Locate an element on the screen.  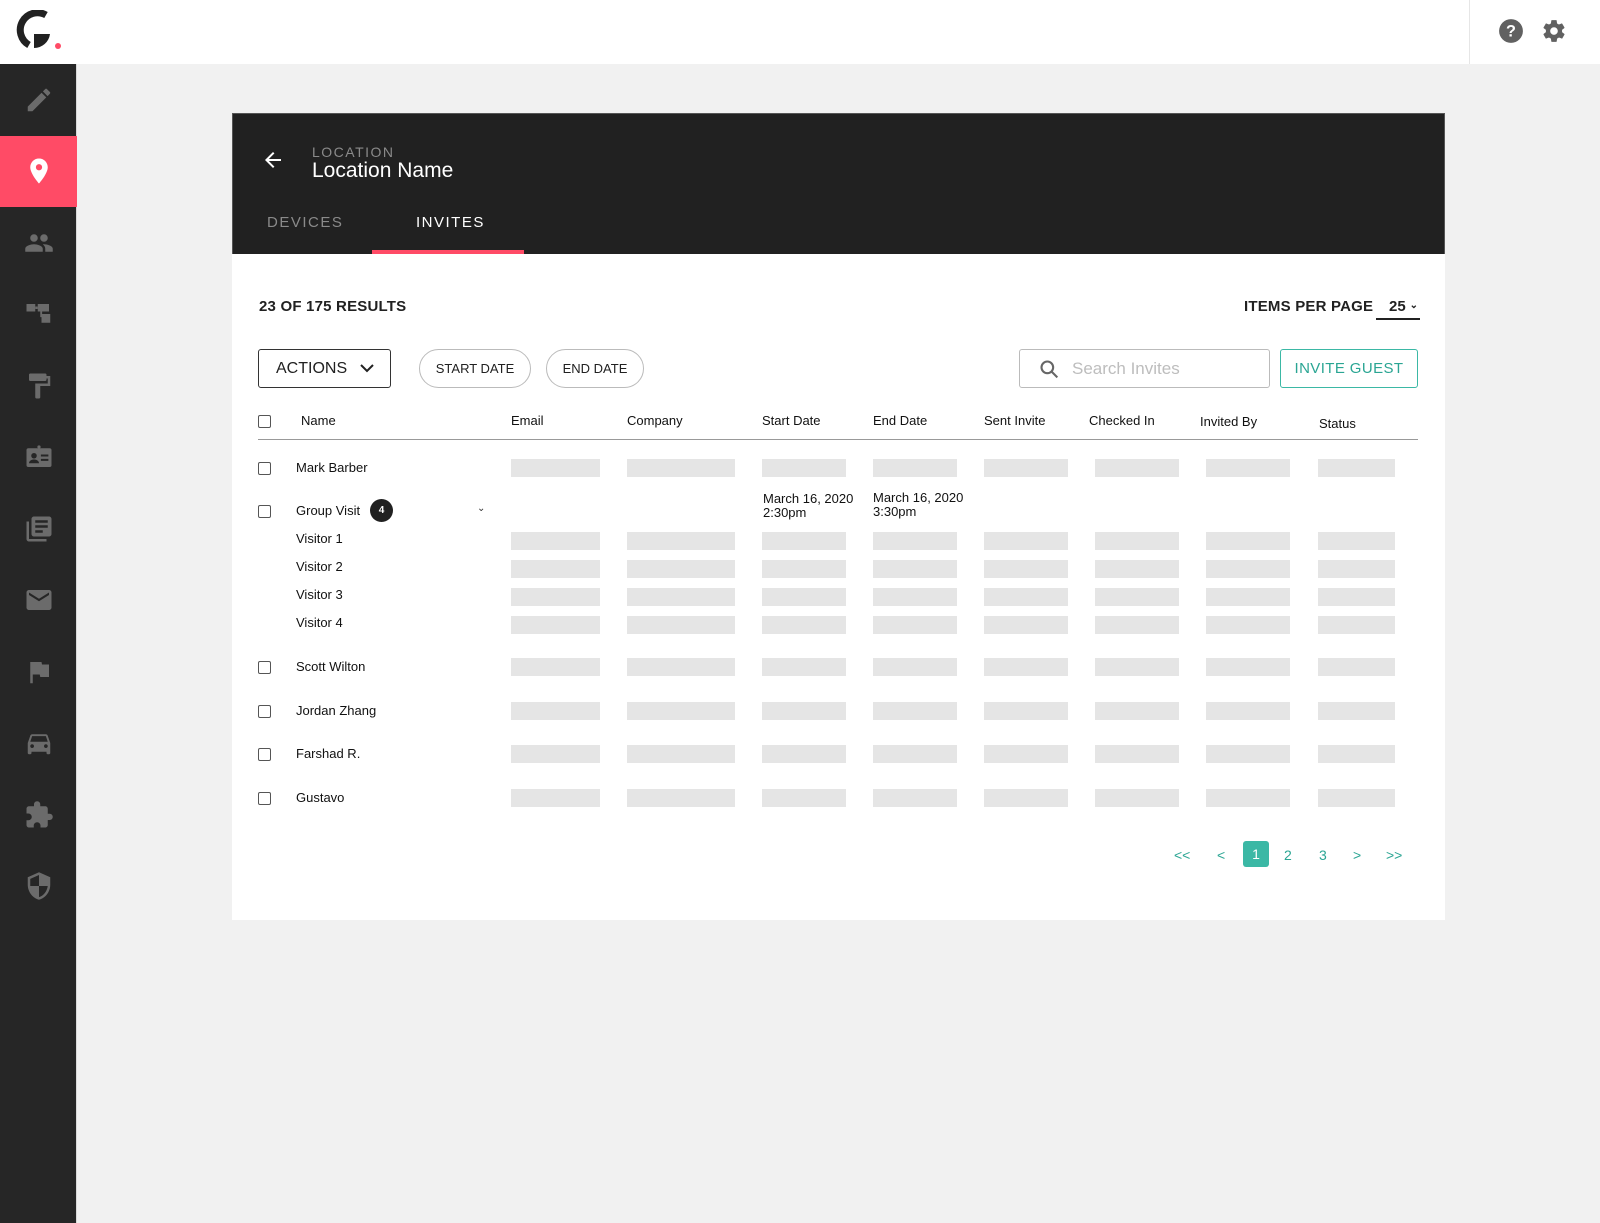
sidebar-item-security is located at coordinates (38, 887).